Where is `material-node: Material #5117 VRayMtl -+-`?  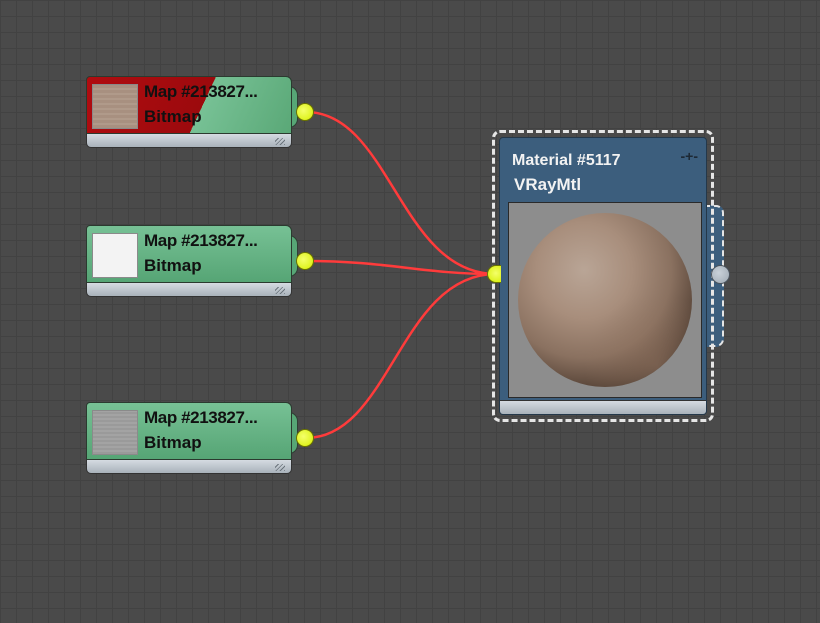 material-node: Material #5117 VRayMtl -+- is located at coordinates (603, 276).